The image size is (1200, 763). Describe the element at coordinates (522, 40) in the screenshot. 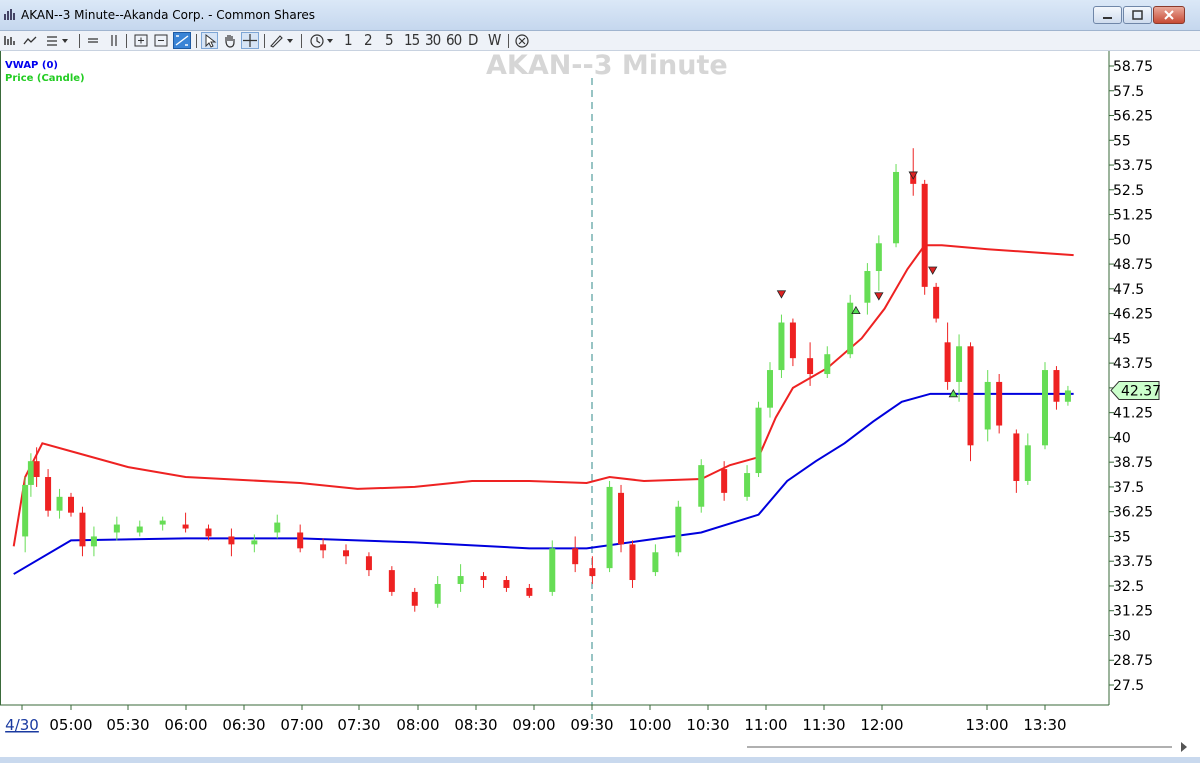

I see `cancel-circle-icon` at that location.